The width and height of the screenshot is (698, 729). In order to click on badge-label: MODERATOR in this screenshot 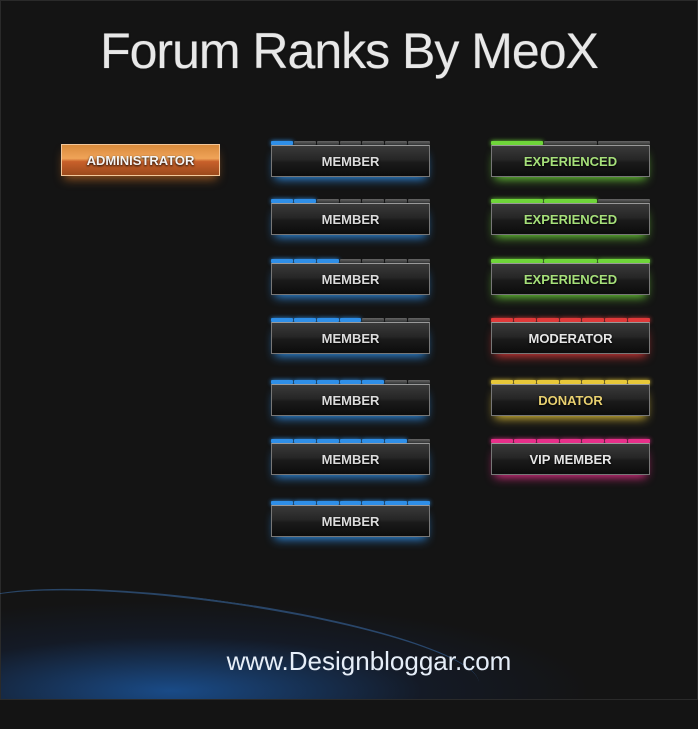, I will do `click(570, 338)`.